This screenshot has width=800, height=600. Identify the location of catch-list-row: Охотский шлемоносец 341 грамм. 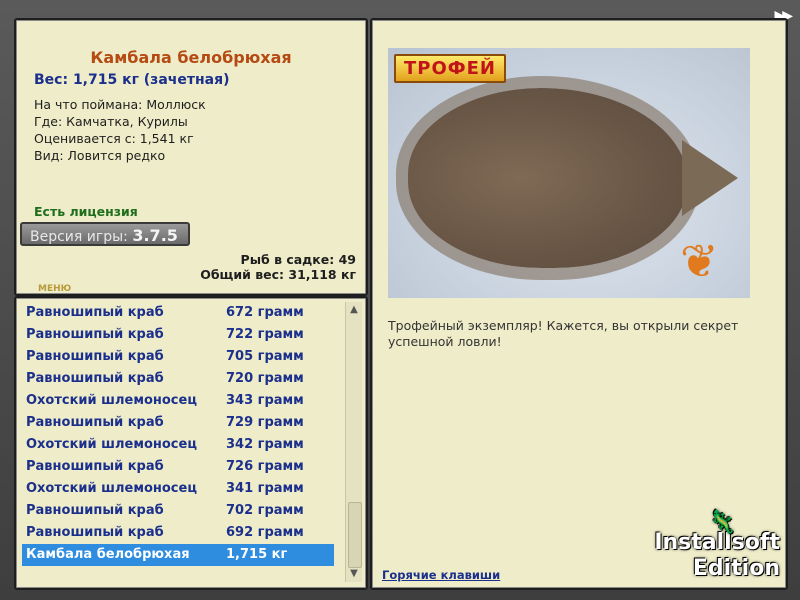
(178, 489).